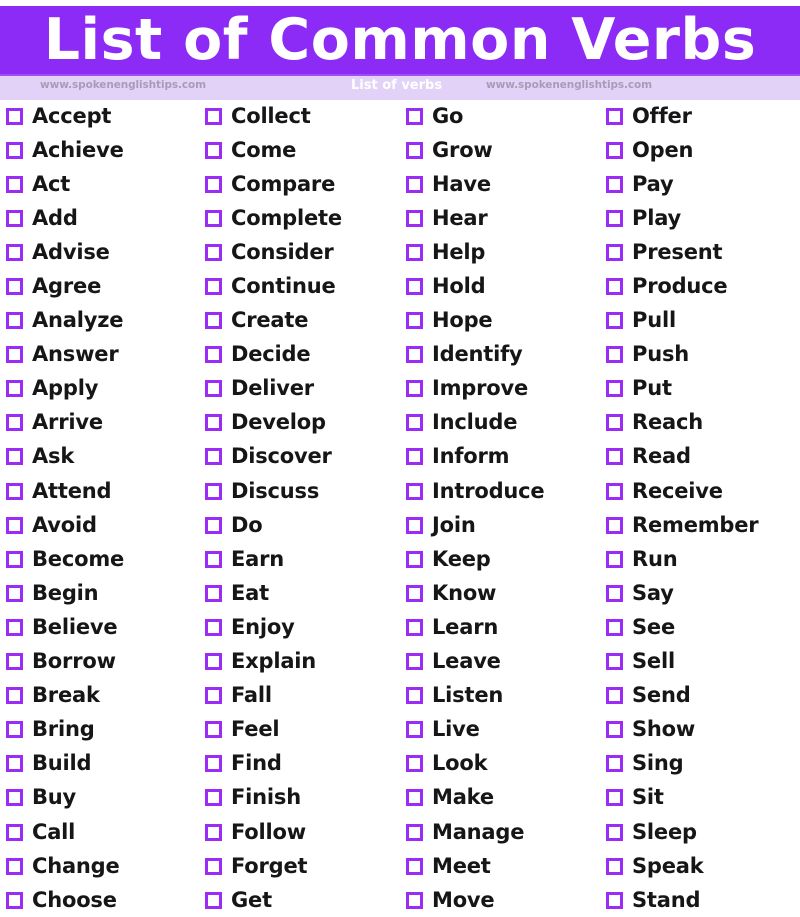 Image resolution: width=800 pixels, height=917 pixels. I want to click on verb-checklist-item: Act, so click(103, 184).